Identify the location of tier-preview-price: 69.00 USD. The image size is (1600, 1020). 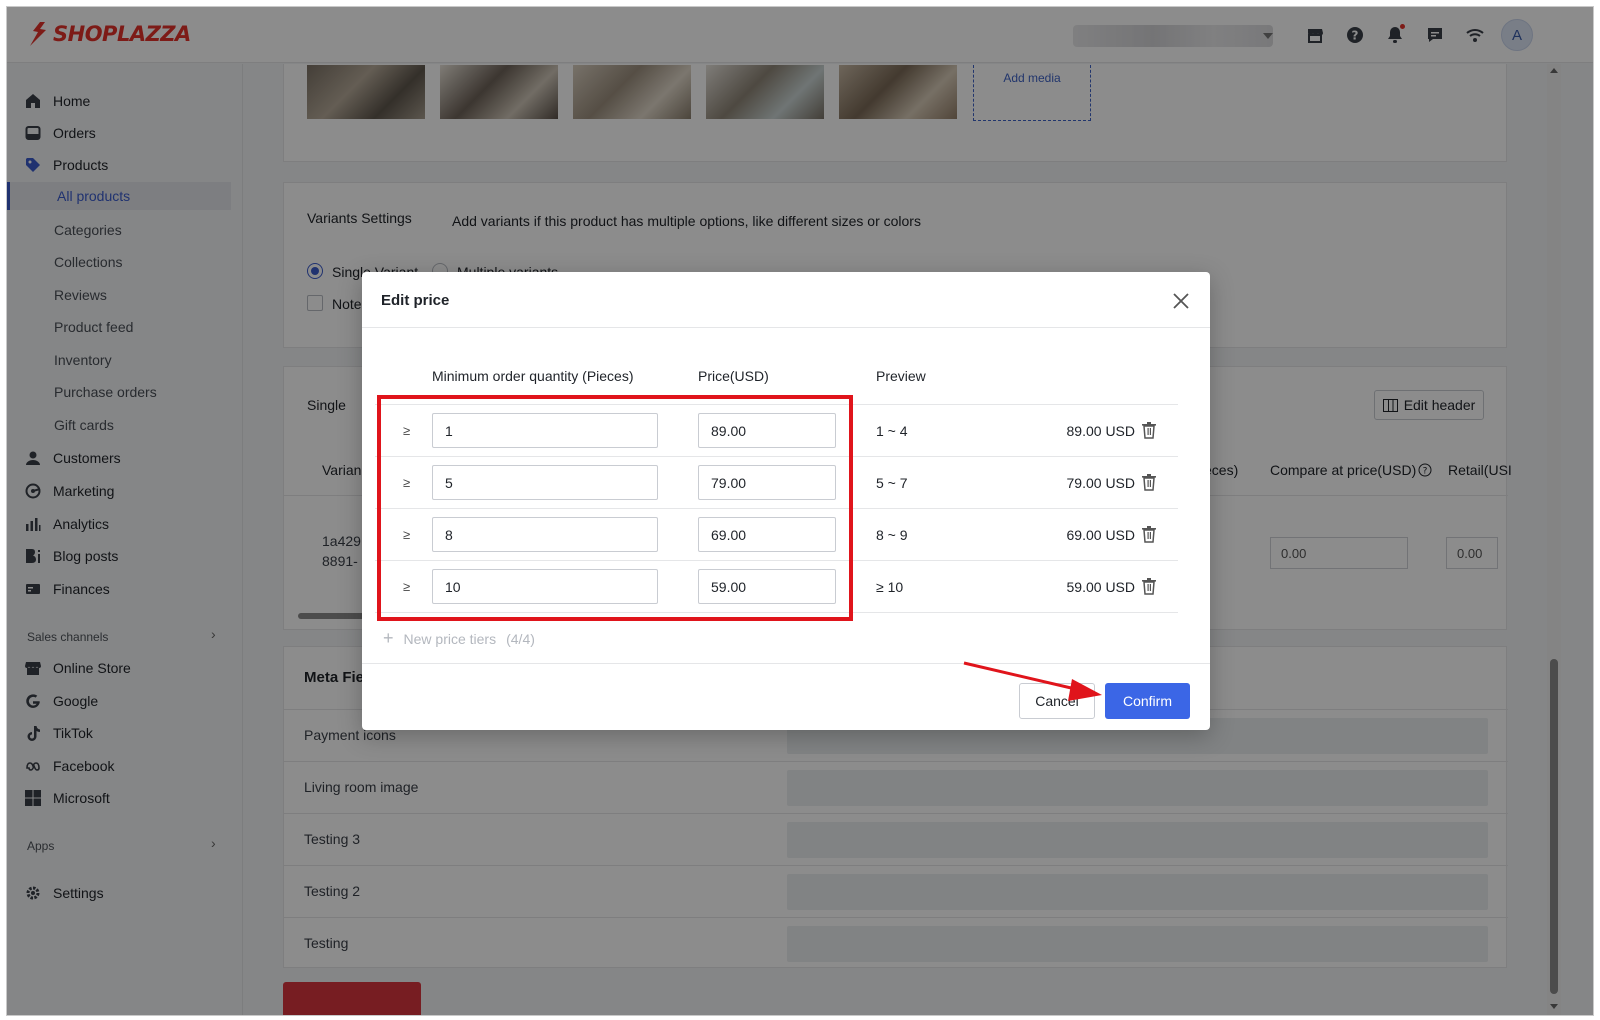
(1100, 535).